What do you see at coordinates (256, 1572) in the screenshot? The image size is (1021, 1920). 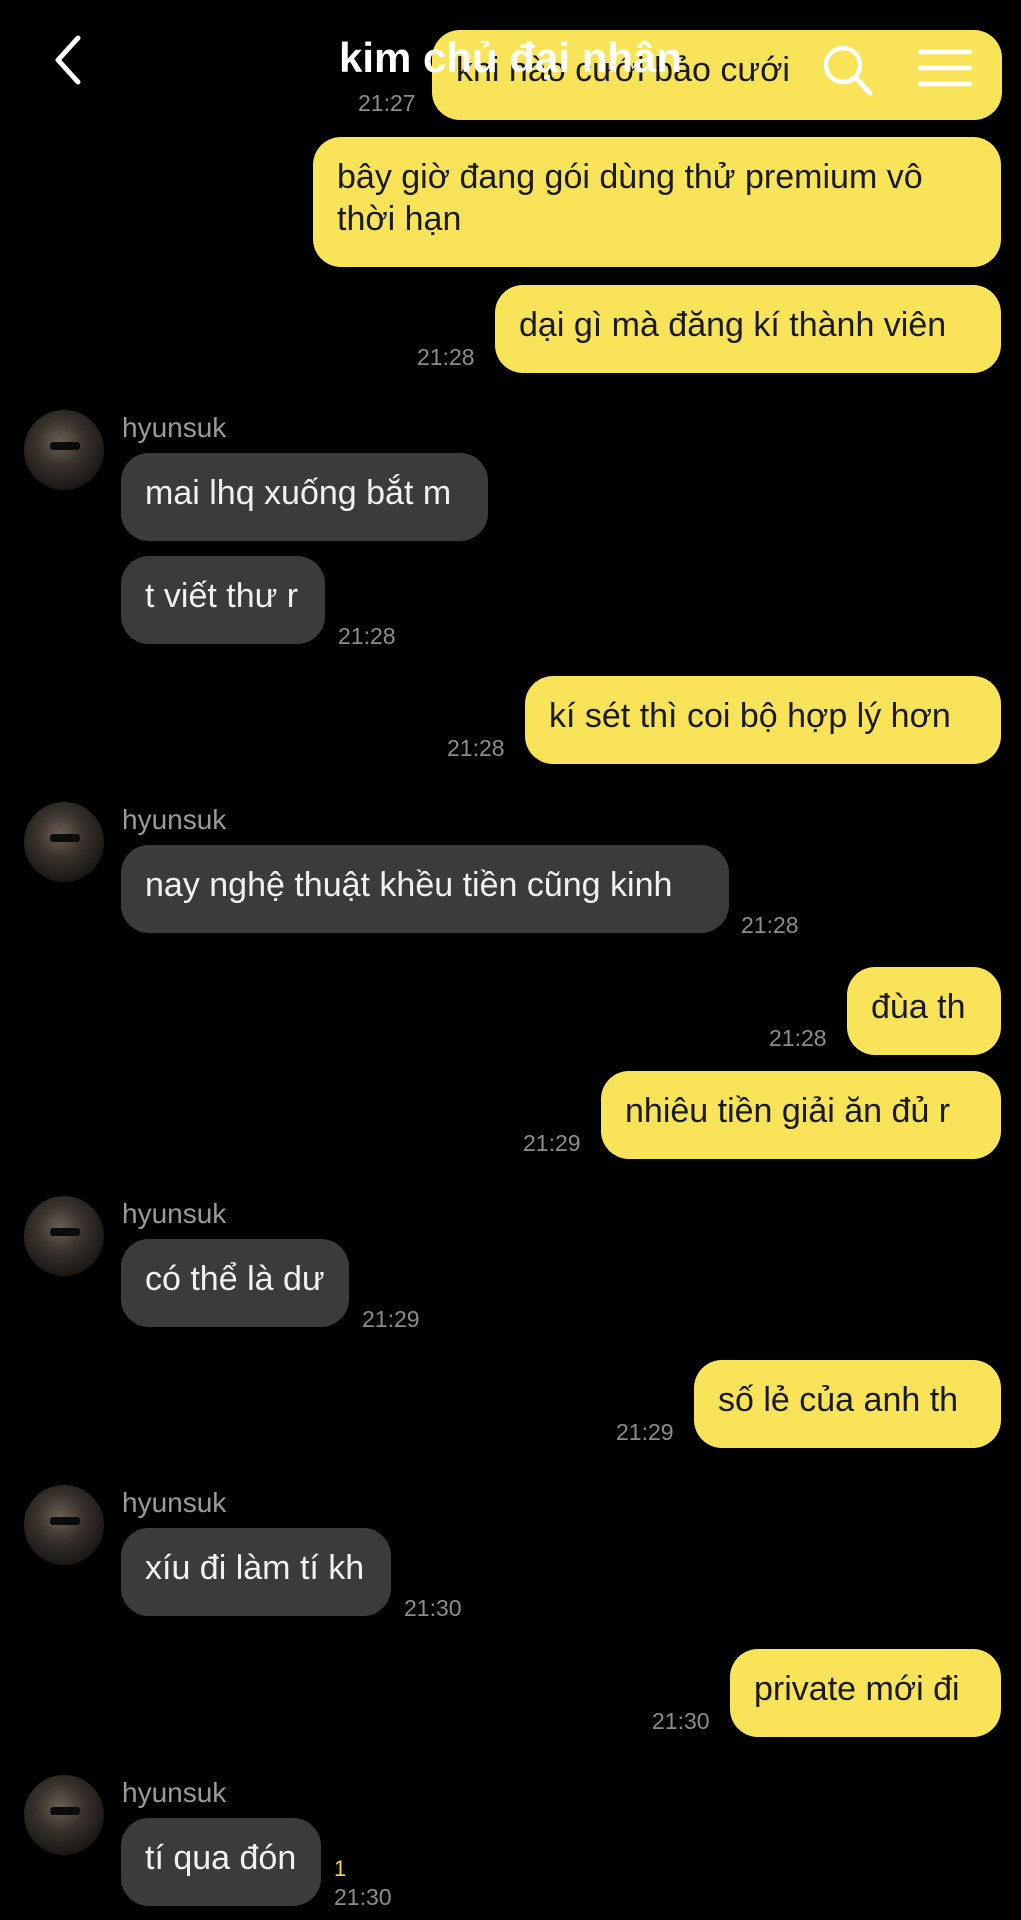 I see `their-message-bubble: xíu đi làm tí kh` at bounding box center [256, 1572].